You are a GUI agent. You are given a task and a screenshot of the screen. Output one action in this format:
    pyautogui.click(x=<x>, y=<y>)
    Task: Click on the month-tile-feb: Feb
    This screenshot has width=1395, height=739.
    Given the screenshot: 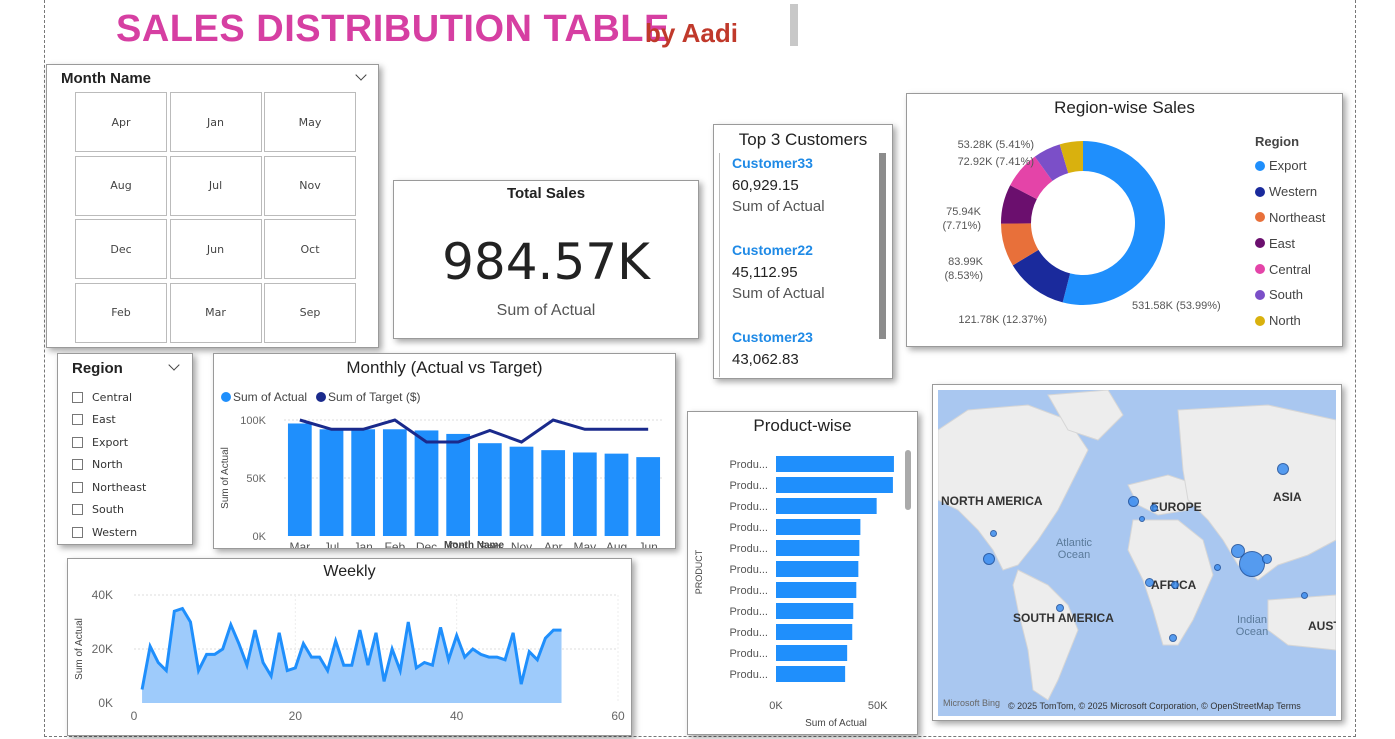 What is the action you would take?
    pyautogui.click(x=121, y=312)
    